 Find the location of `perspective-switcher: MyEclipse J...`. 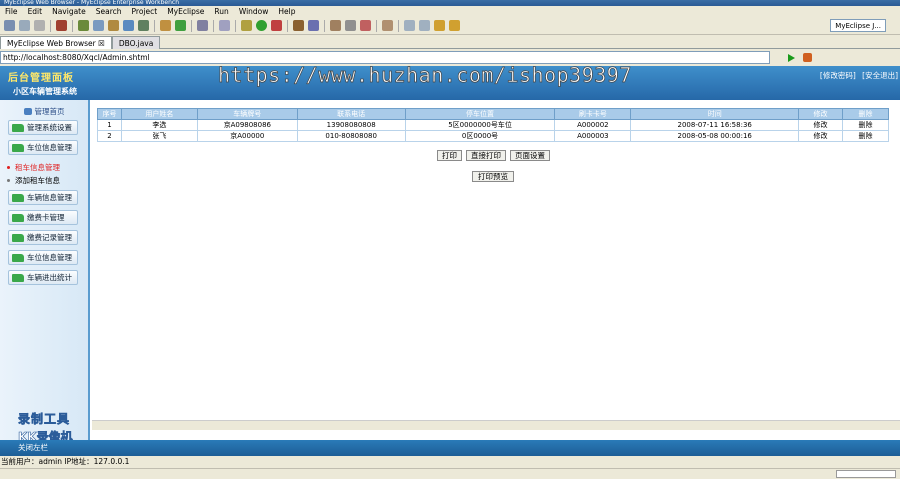

perspective-switcher: MyEclipse J... is located at coordinates (858, 25).